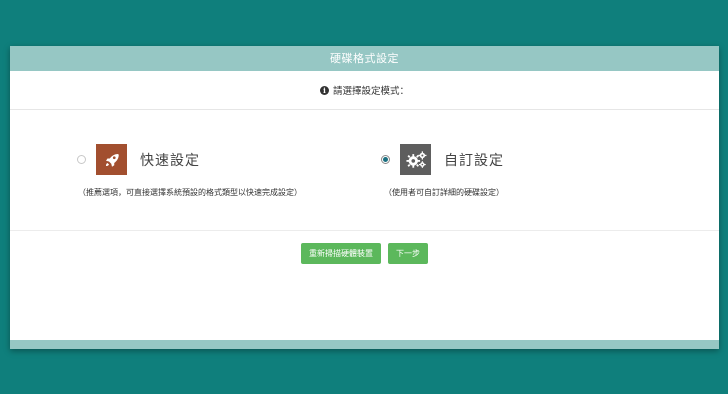 The image size is (728, 394). What do you see at coordinates (474, 160) in the screenshot?
I see `custom-setup-label: 自訂設定` at bounding box center [474, 160].